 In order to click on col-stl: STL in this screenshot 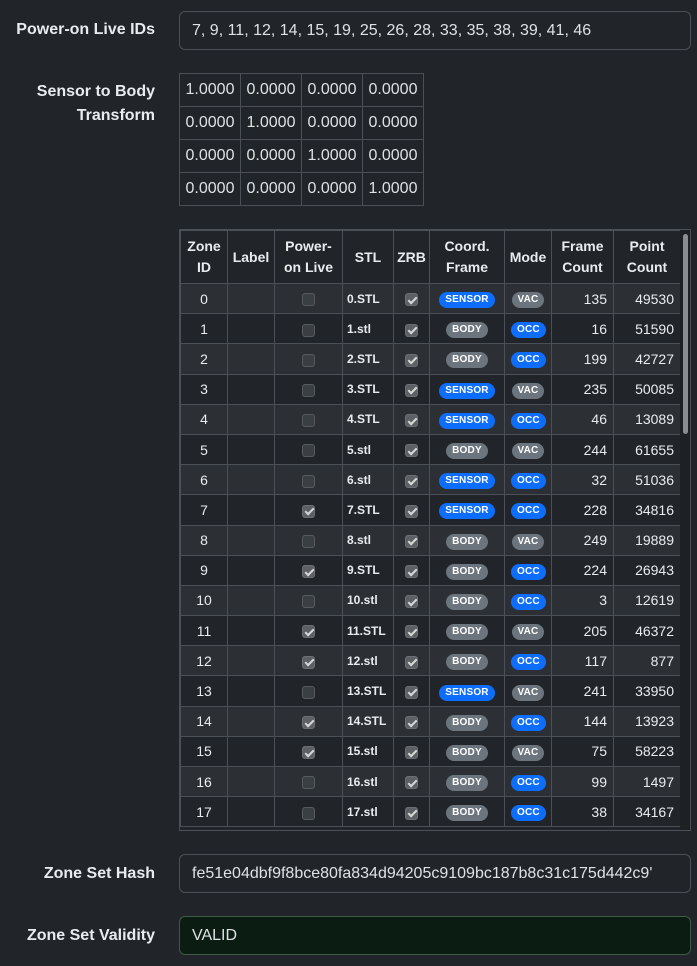, I will do `click(368, 257)`.